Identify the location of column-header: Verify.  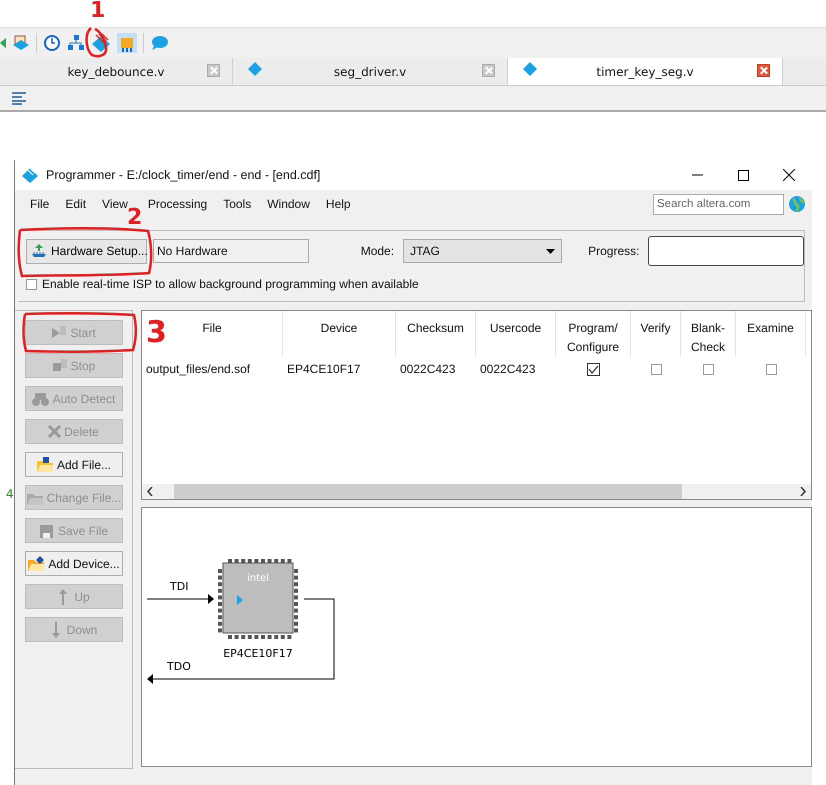
(656, 334).